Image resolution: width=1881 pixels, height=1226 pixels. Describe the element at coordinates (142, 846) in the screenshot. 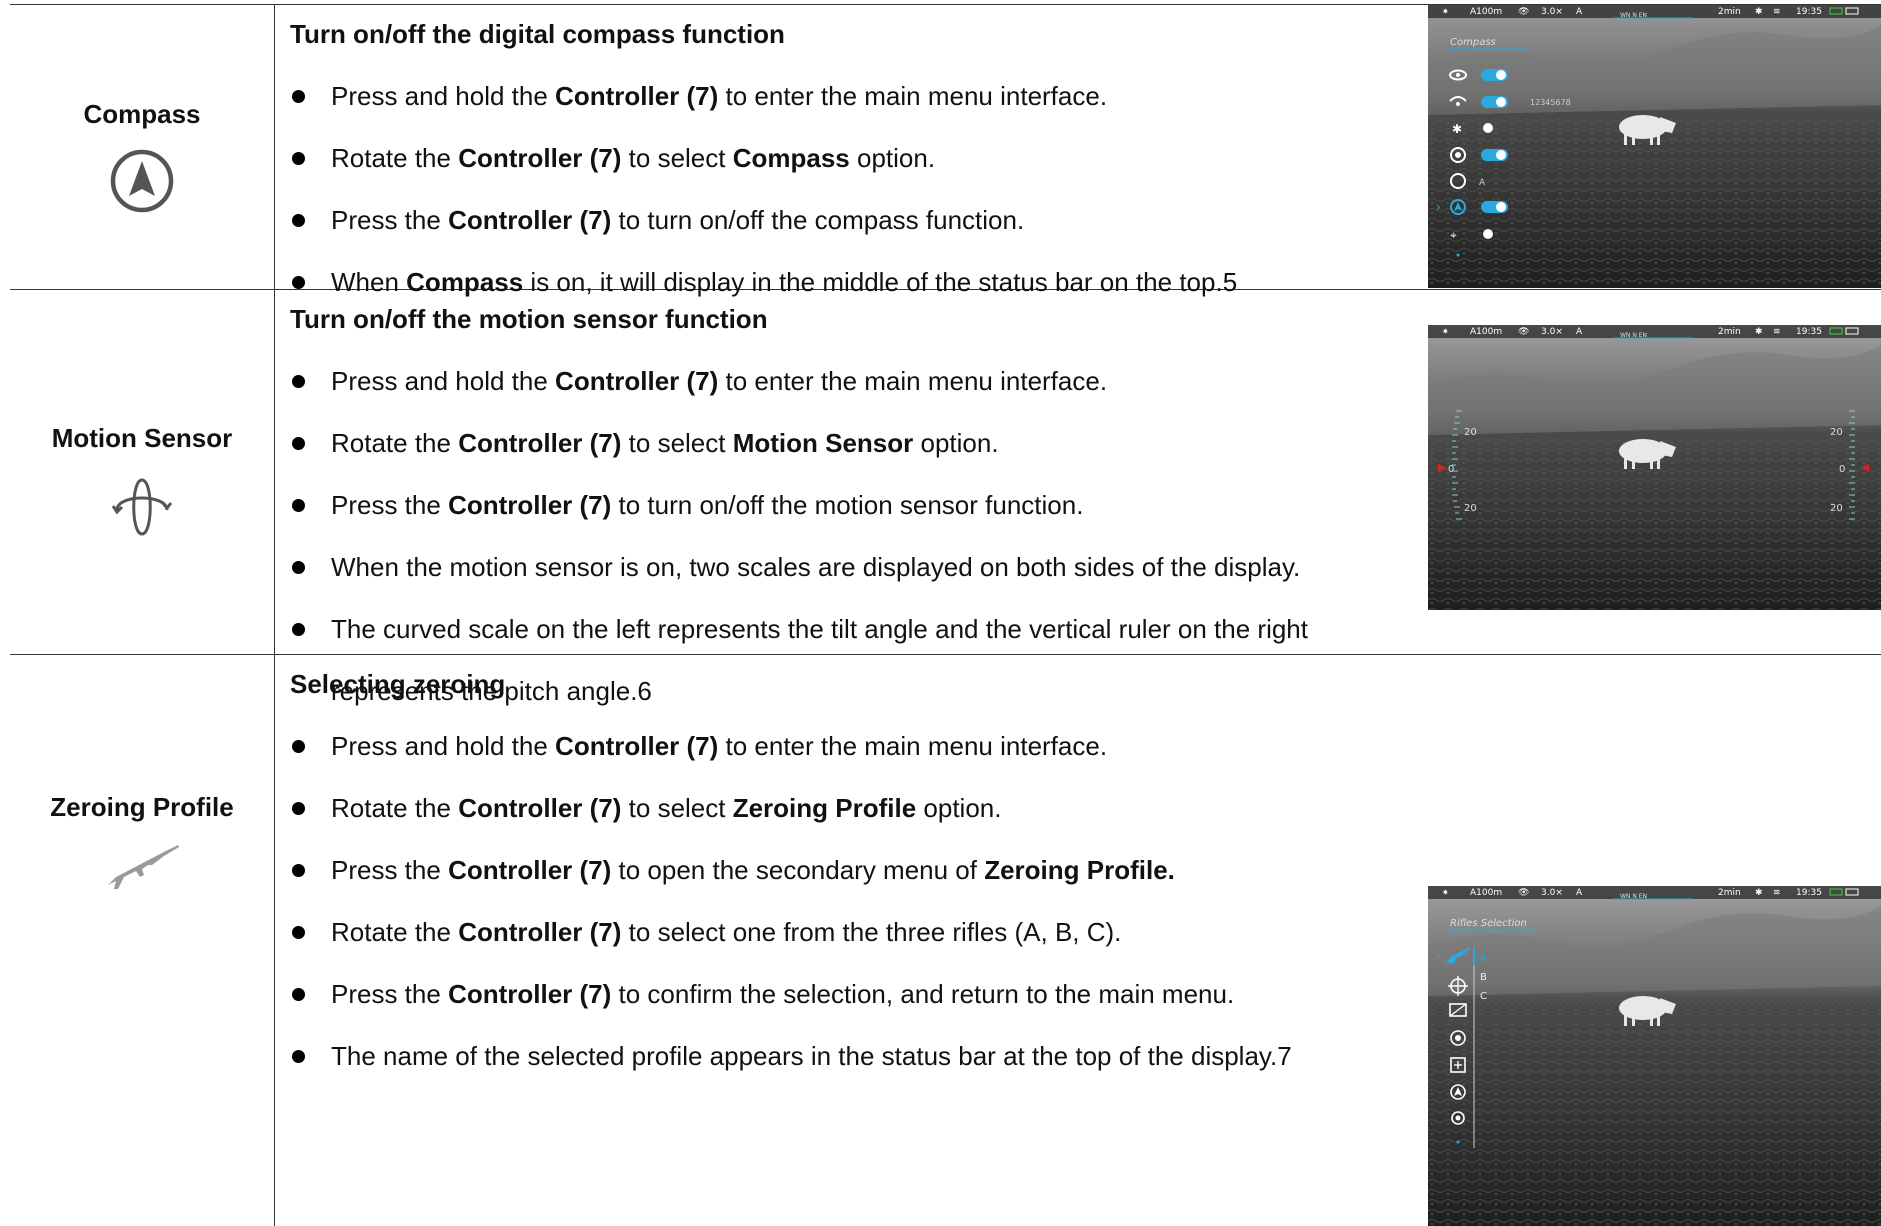

I see `feature-name-cell: Zeroing Profile` at that location.